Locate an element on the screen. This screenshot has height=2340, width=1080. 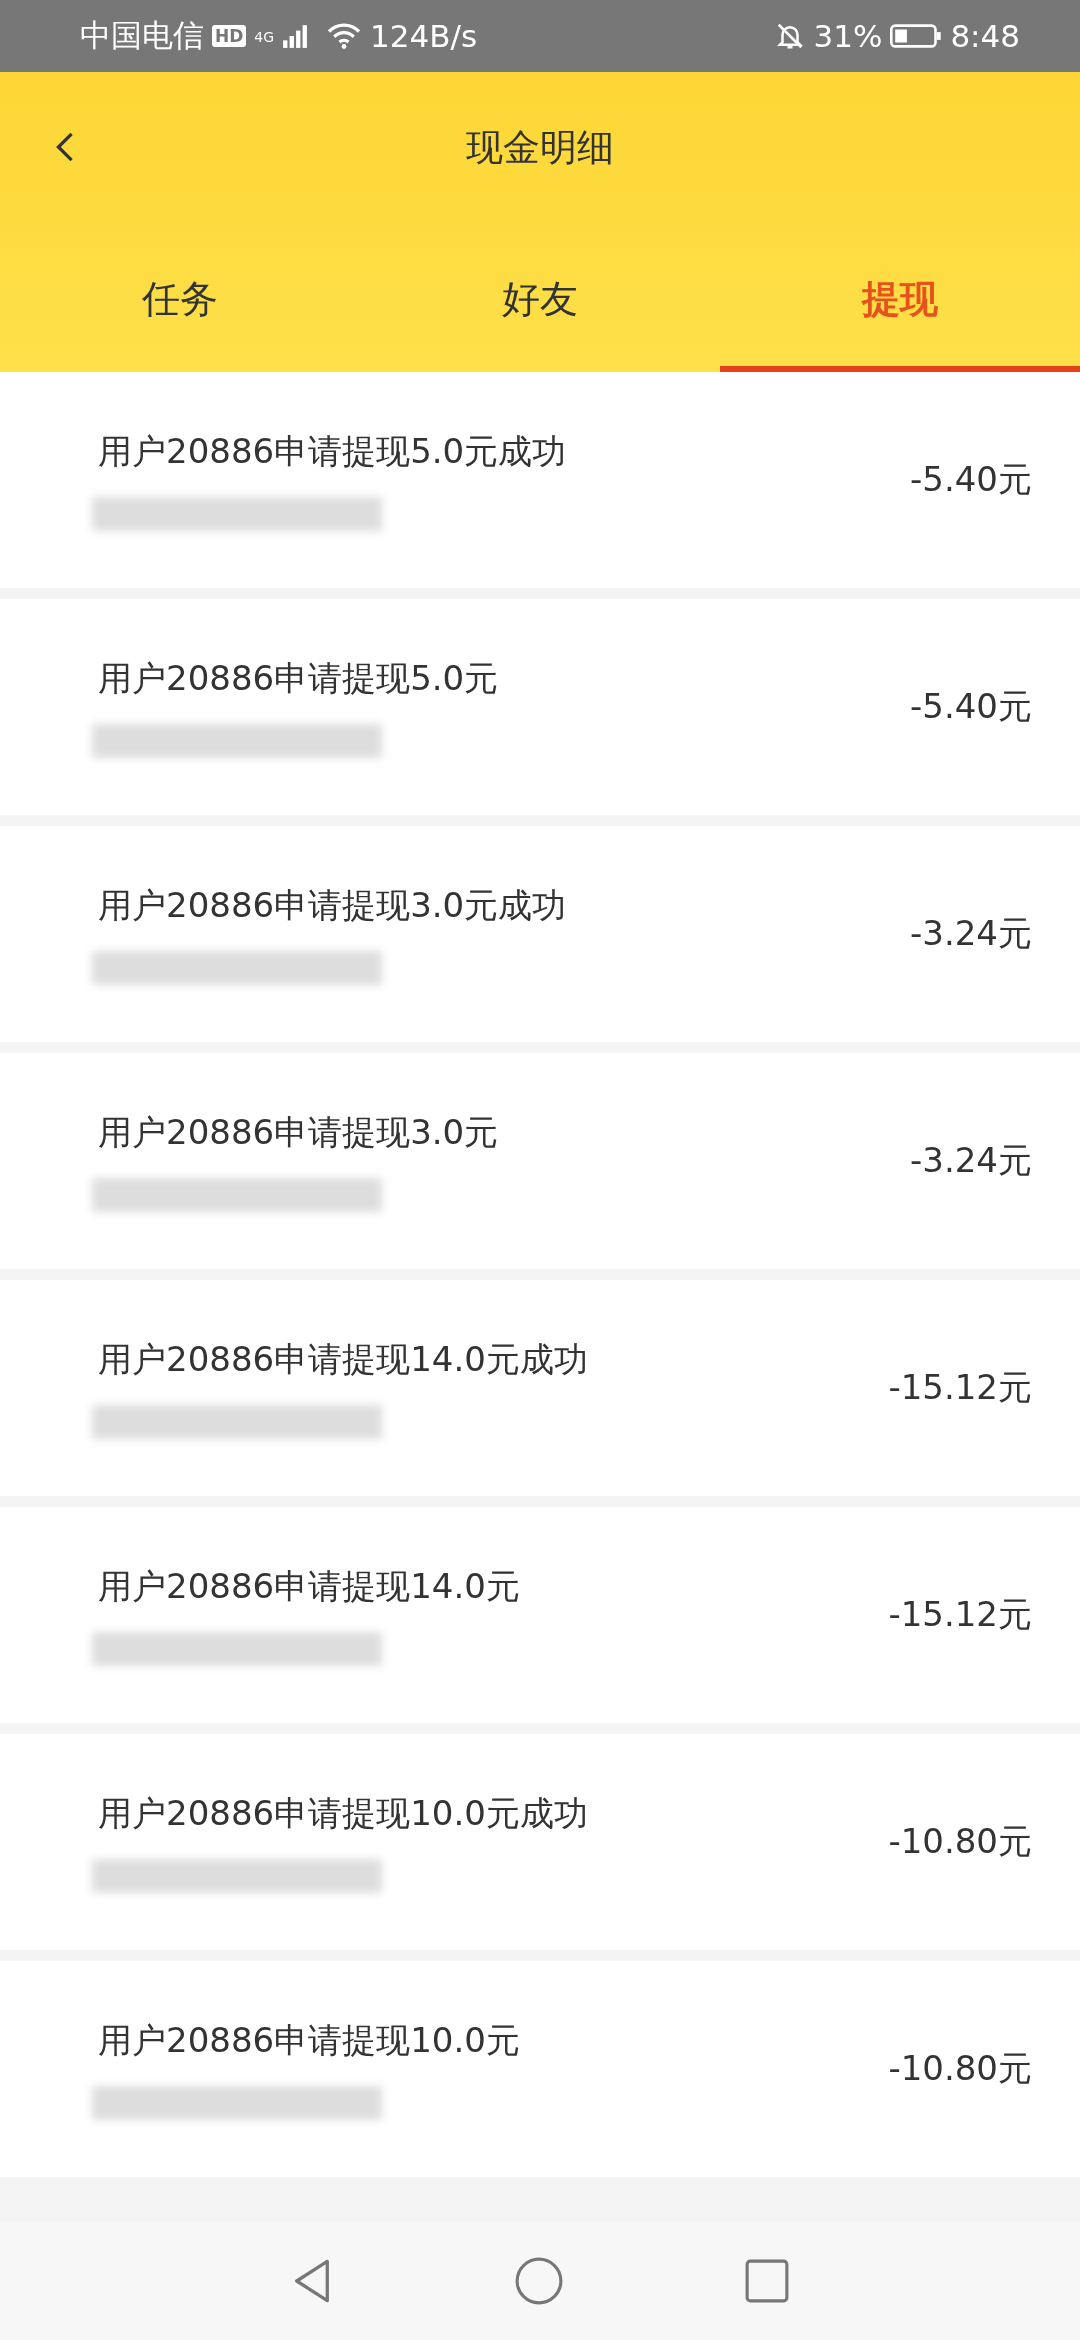
network-speed: 124B/s is located at coordinates (424, 36).